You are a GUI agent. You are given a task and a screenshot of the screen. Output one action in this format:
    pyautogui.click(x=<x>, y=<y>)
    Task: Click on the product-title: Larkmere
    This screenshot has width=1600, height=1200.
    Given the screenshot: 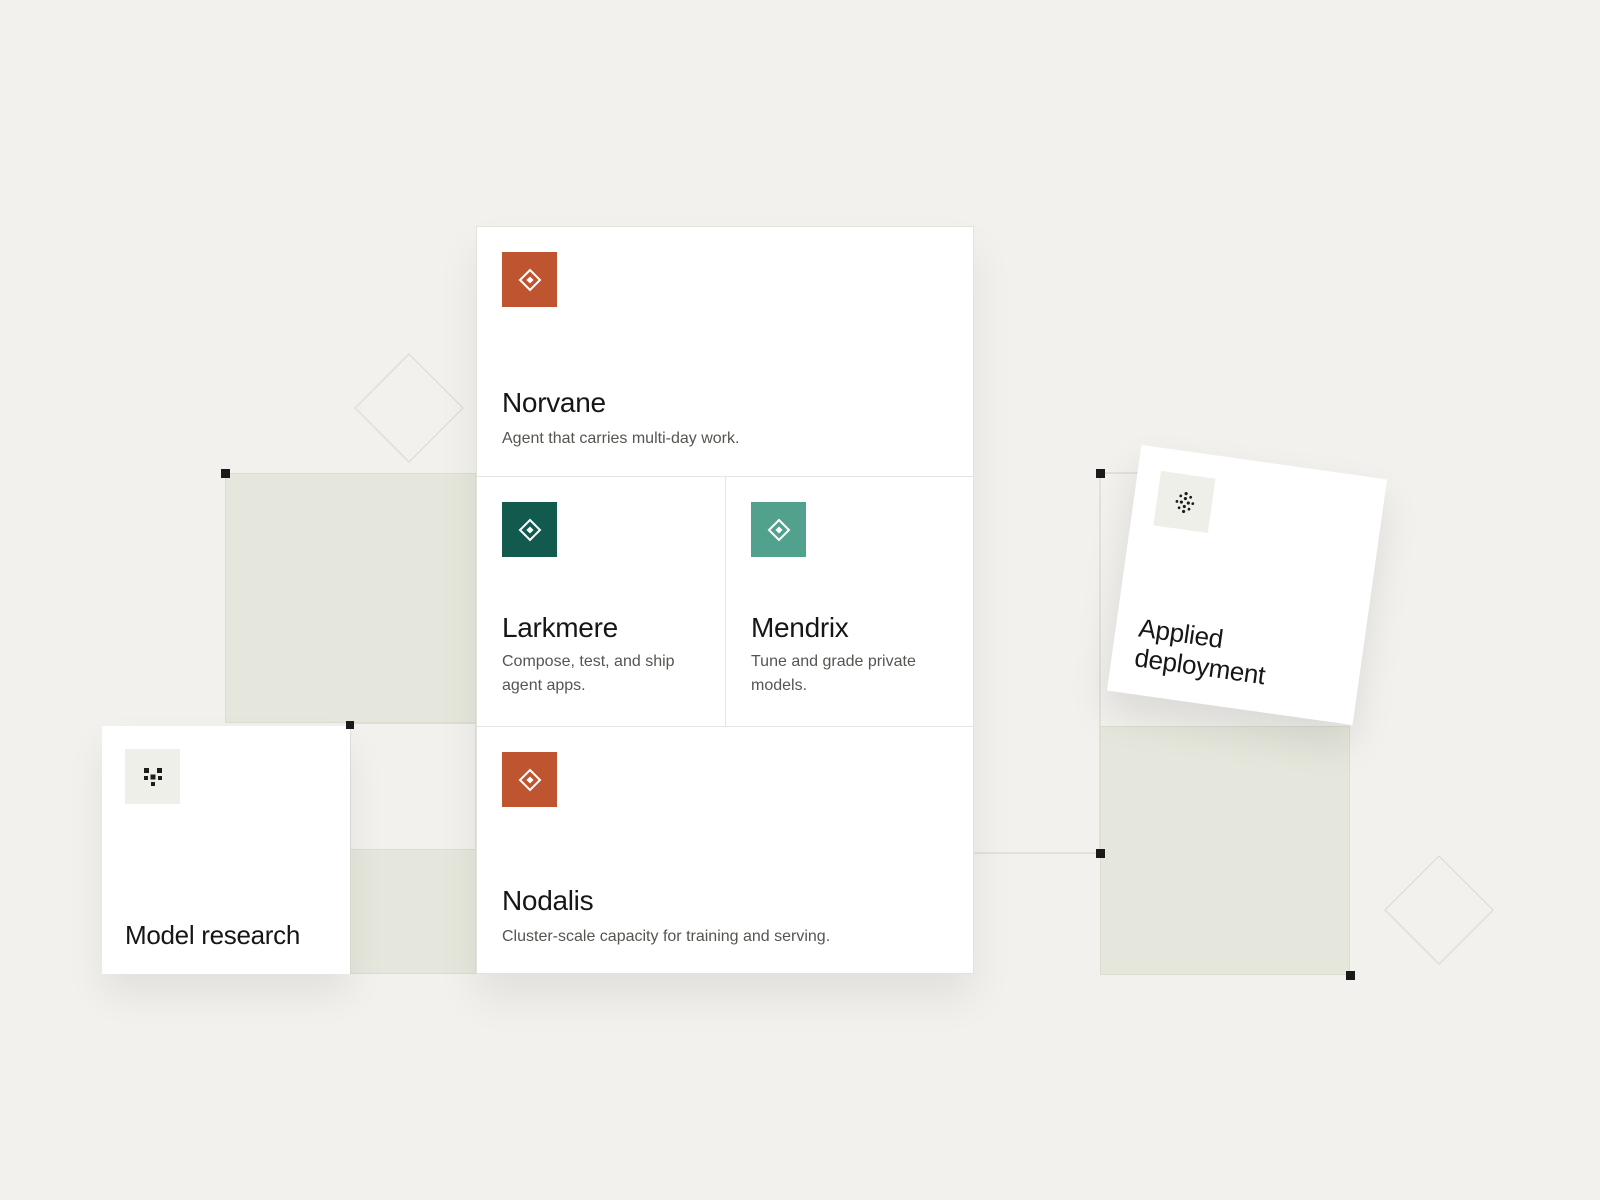 What is the action you would take?
    pyautogui.click(x=560, y=627)
    